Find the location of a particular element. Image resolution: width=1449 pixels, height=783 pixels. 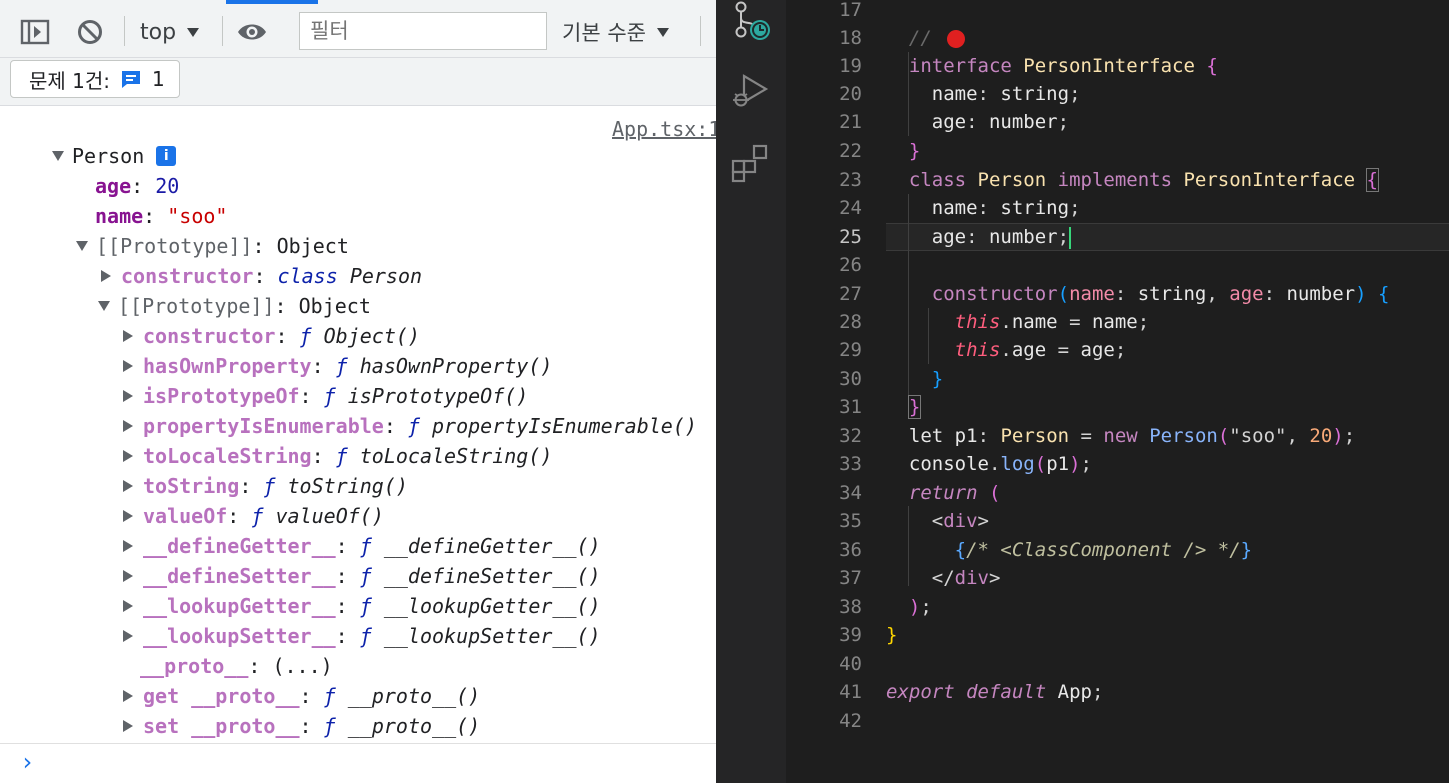

source-control-icon is located at coordinates (752, 20).